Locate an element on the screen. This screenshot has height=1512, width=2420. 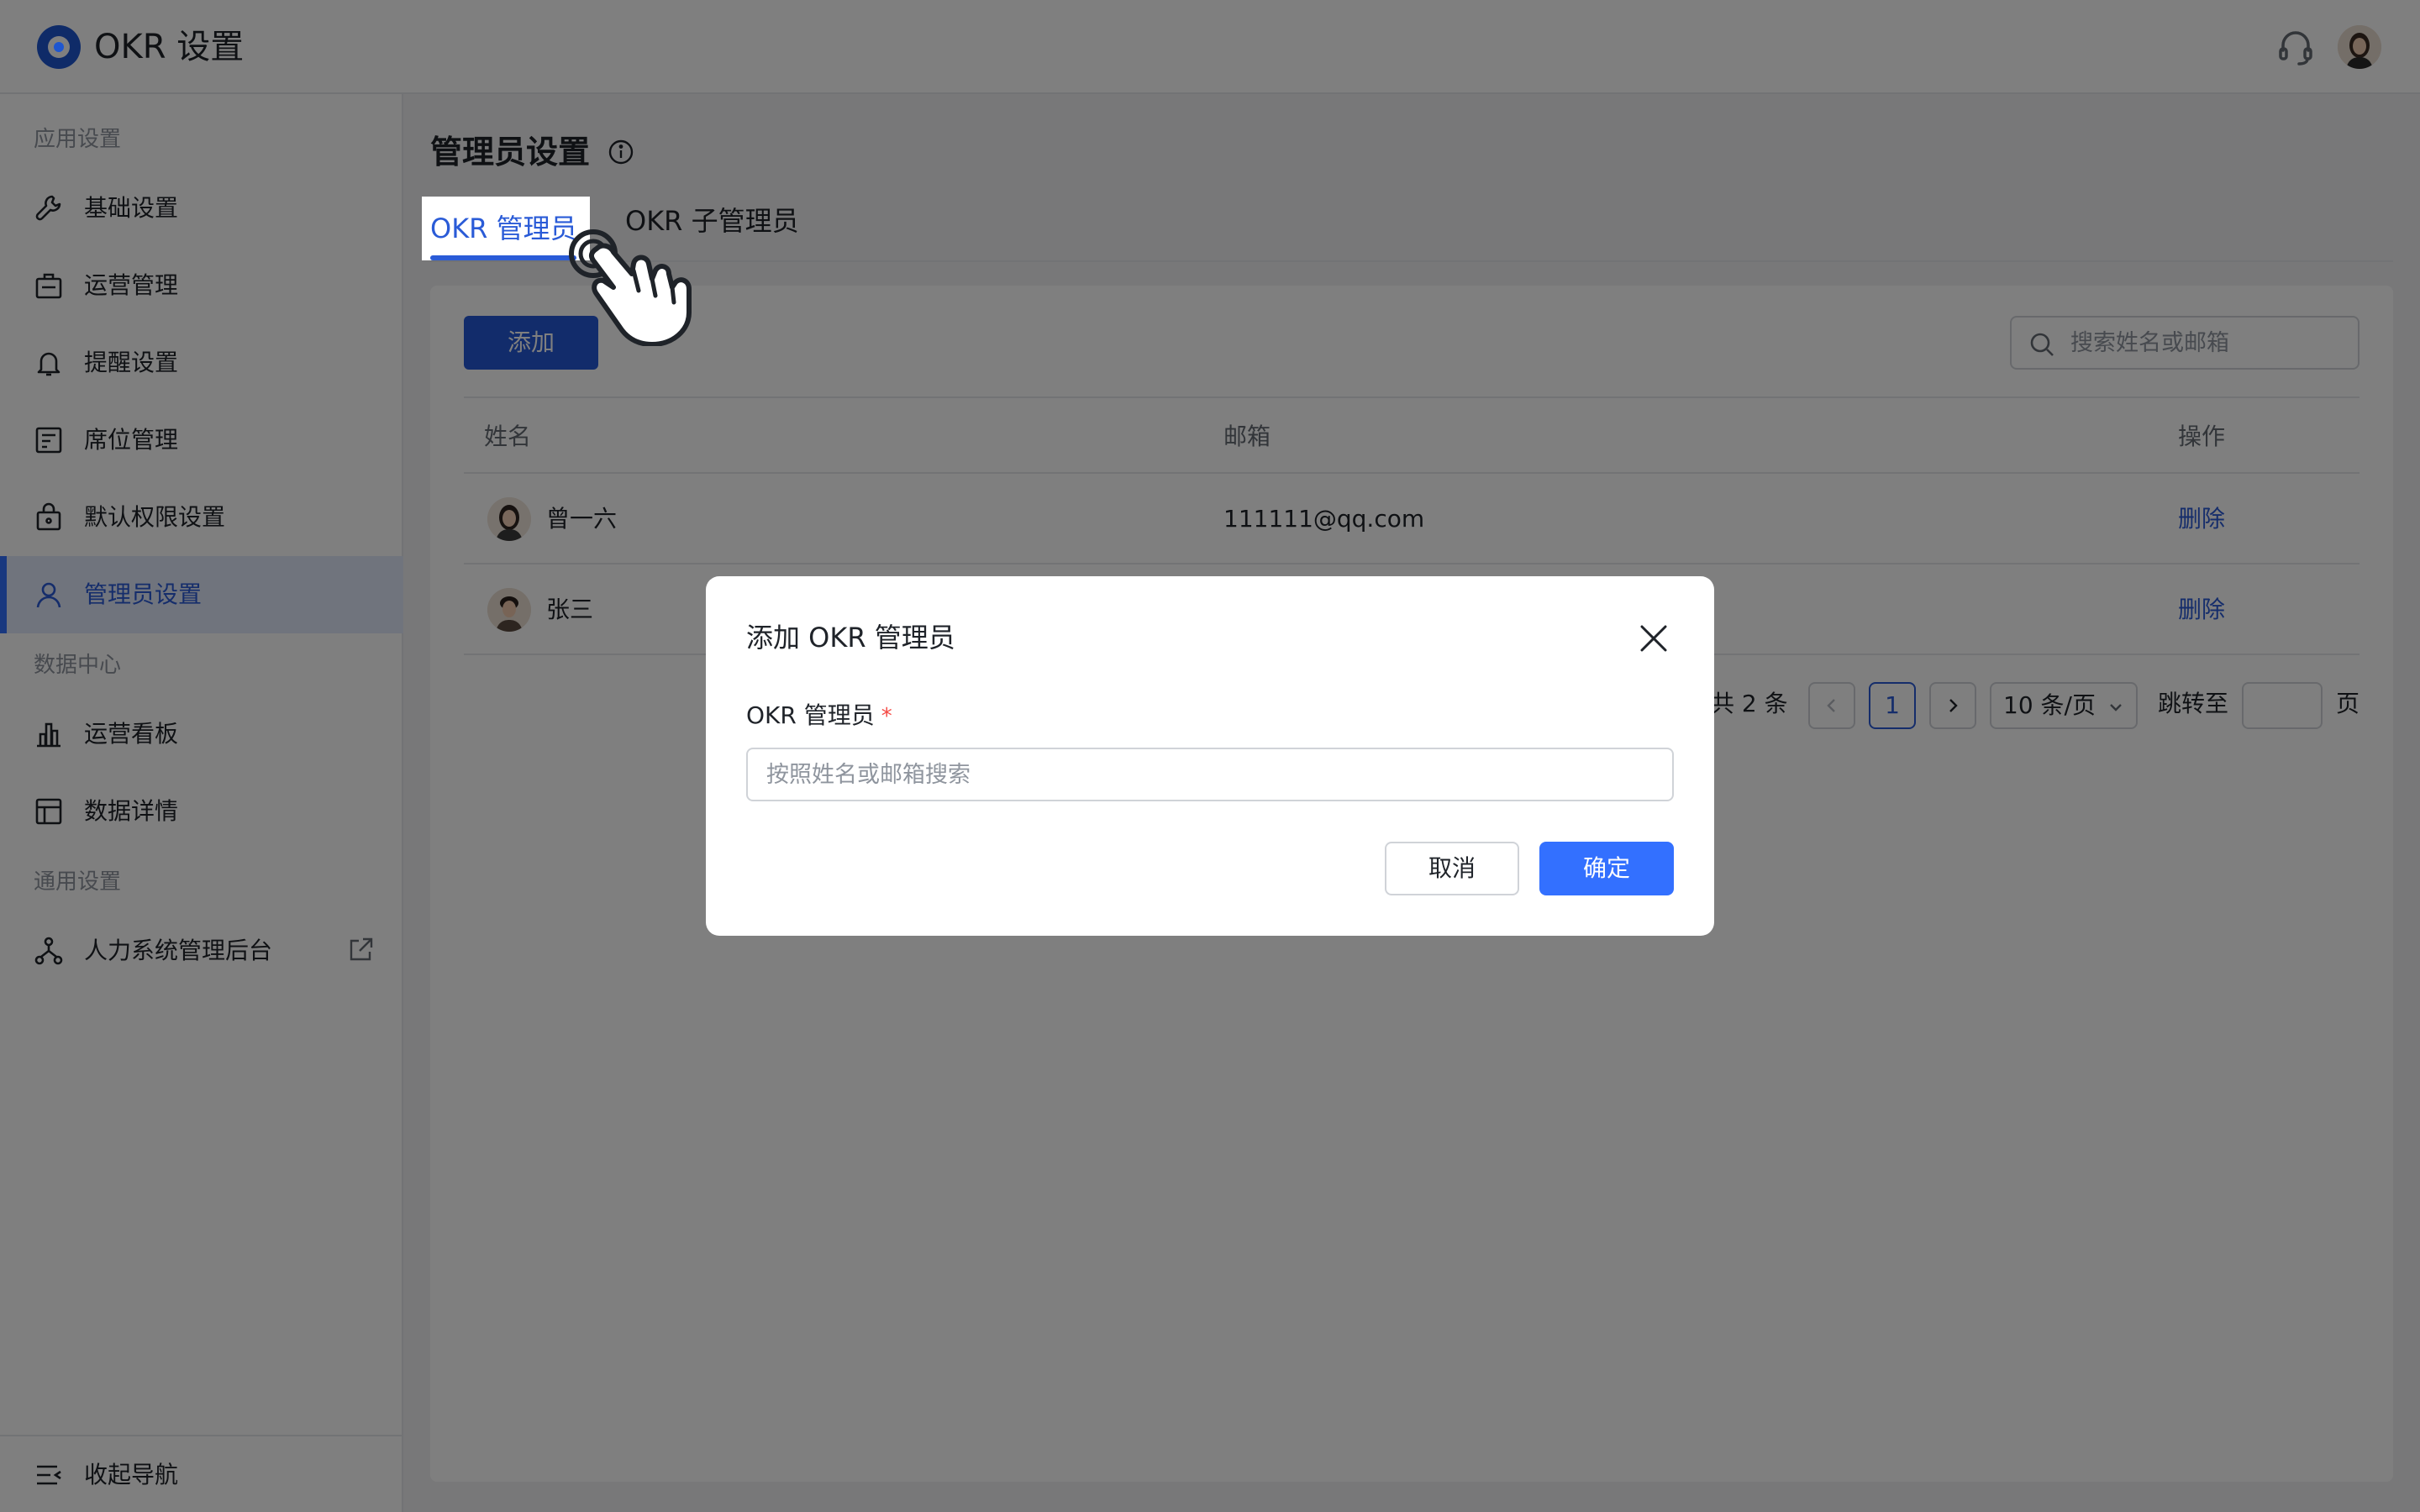
close-icon is located at coordinates (1653, 638).